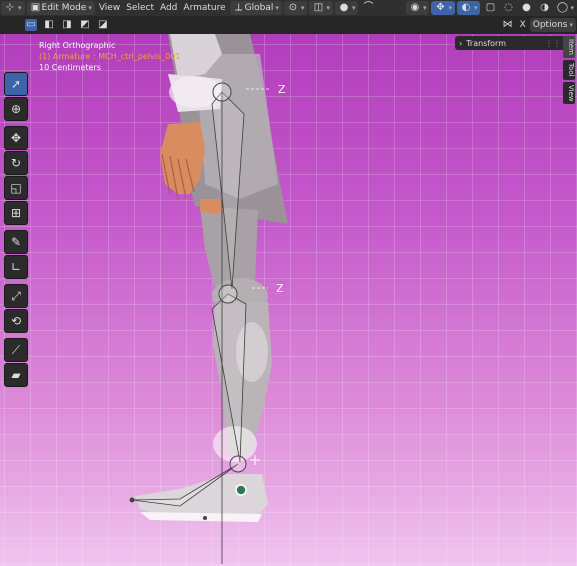  I want to click on rendered-icon: ◯, so click(562, 7).